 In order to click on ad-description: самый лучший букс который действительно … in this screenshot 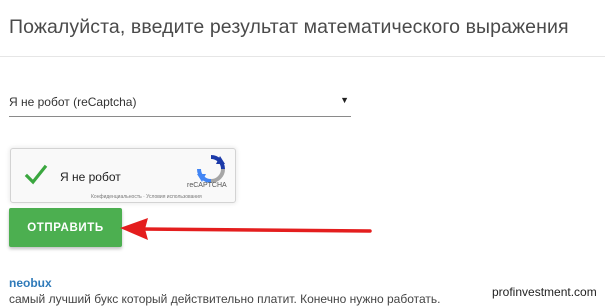, I will do `click(225, 299)`.